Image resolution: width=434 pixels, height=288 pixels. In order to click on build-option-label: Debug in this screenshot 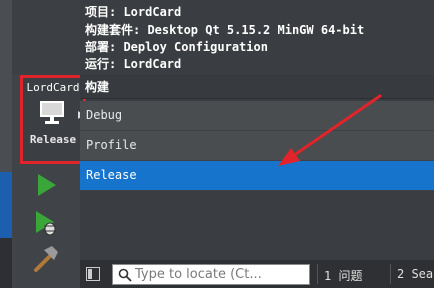, I will do `click(104, 115)`.